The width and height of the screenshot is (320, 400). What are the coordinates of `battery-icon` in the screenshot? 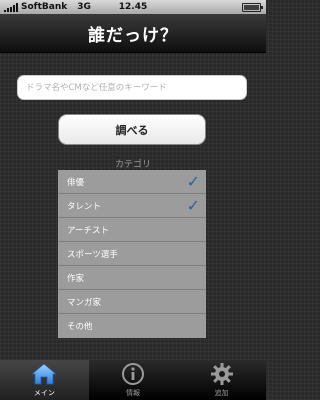 It's located at (252, 7).